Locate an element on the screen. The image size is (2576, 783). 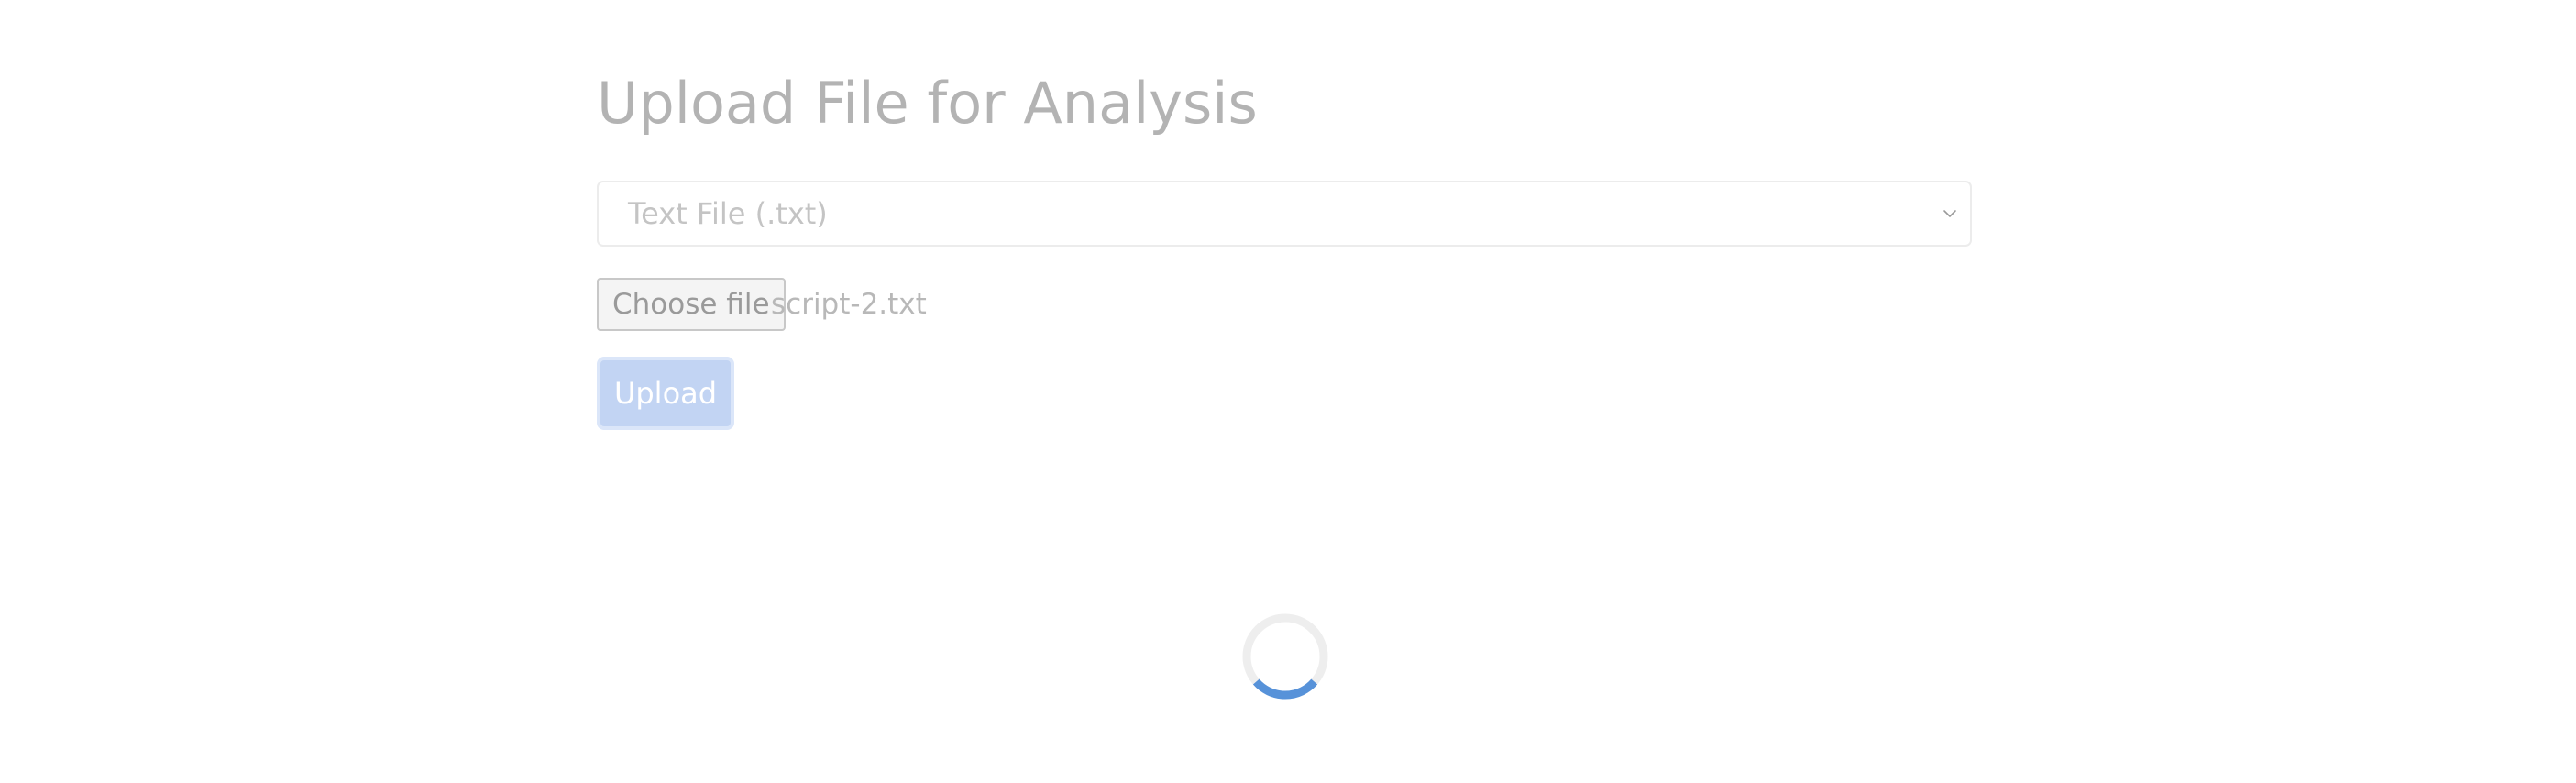
file-input: Choose file script-2.txt is located at coordinates (963, 304).